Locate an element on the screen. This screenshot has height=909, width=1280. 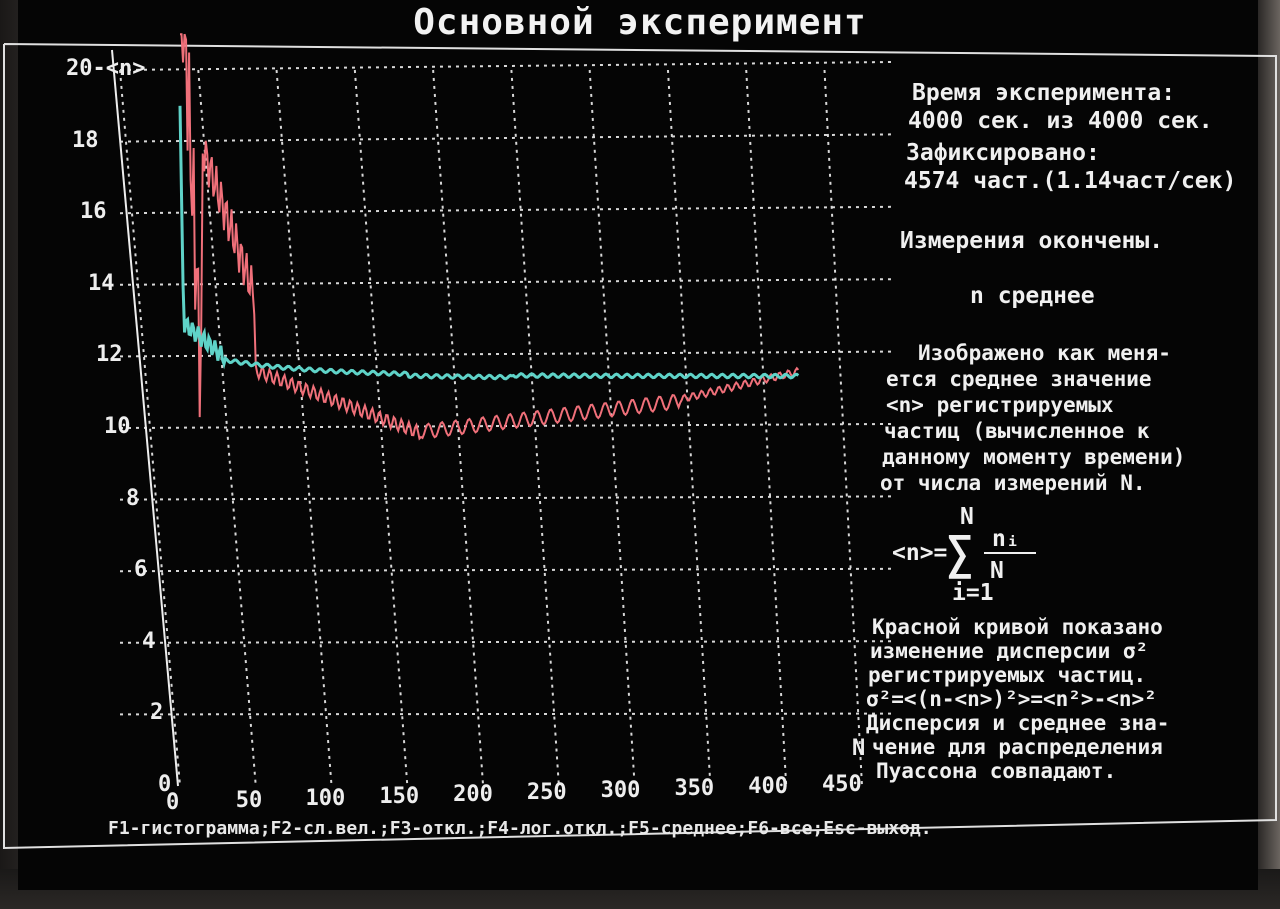
x-tick-label: 350 is located at coordinates (694, 788).